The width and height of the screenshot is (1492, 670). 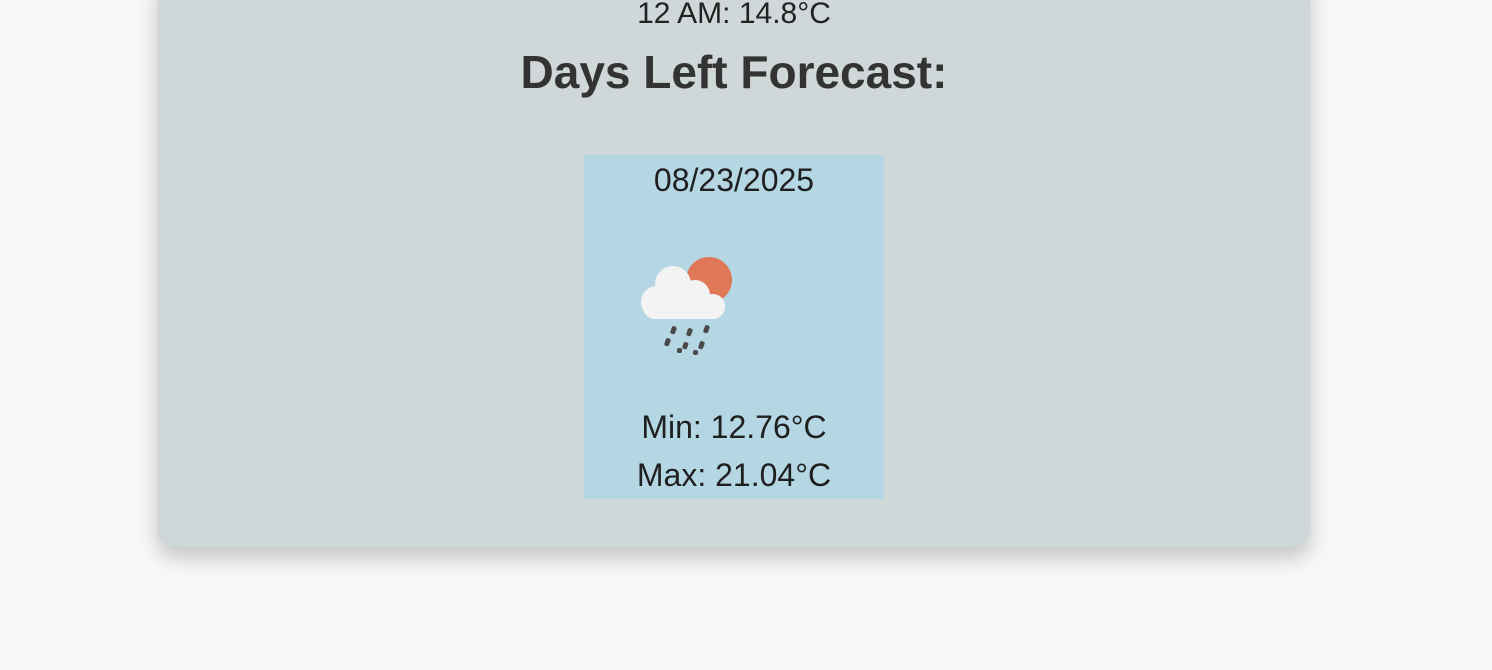 What do you see at coordinates (734, 327) in the screenshot?
I see `forecast-day-card: 08/23/2025 Min: 12.76°C Max: 21.04°C` at bounding box center [734, 327].